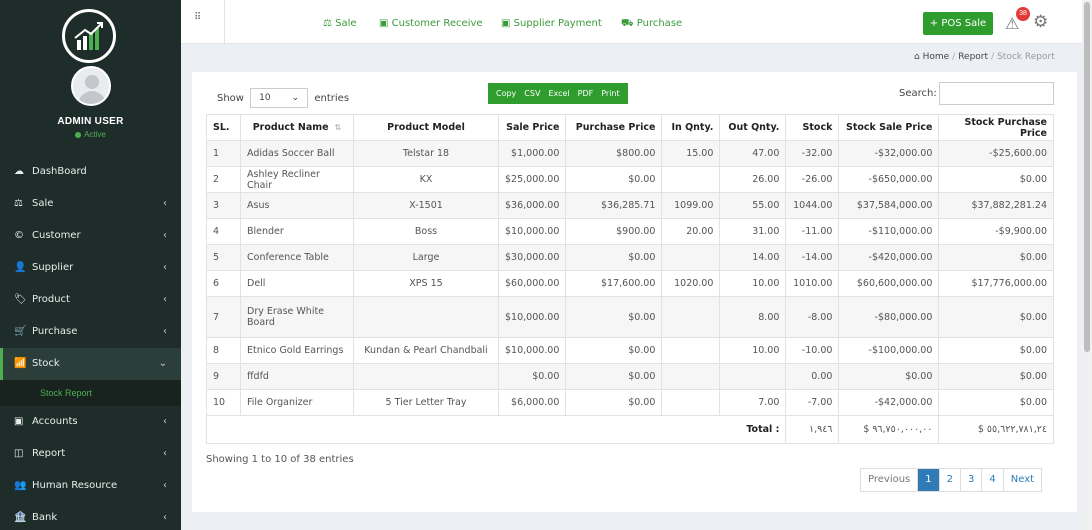 The width and height of the screenshot is (1092, 530). Describe the element at coordinates (532, 205) in the screenshot. I see `table-cell: $36,000.00` at that location.